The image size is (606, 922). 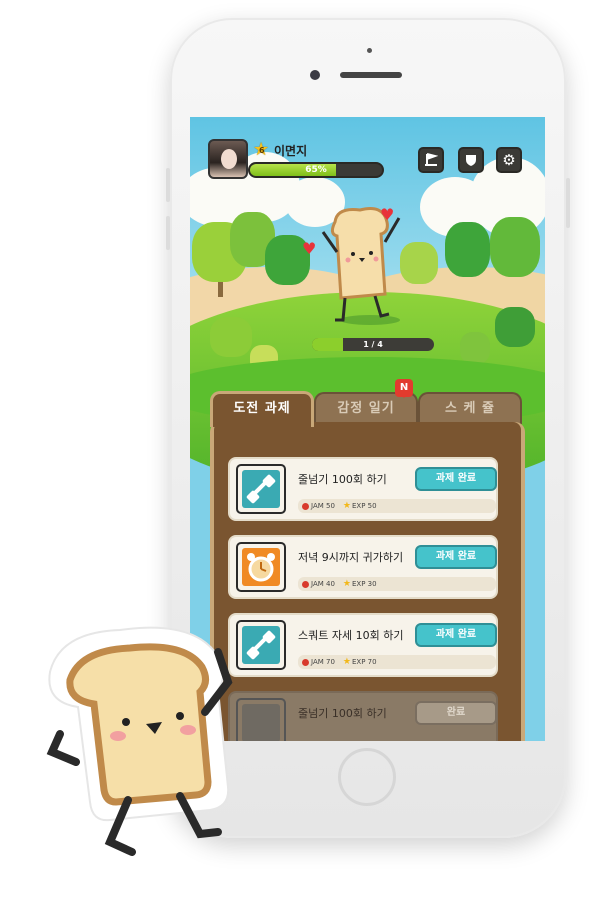 I want to click on jam-reward: JAM 70, so click(x=323, y=662).